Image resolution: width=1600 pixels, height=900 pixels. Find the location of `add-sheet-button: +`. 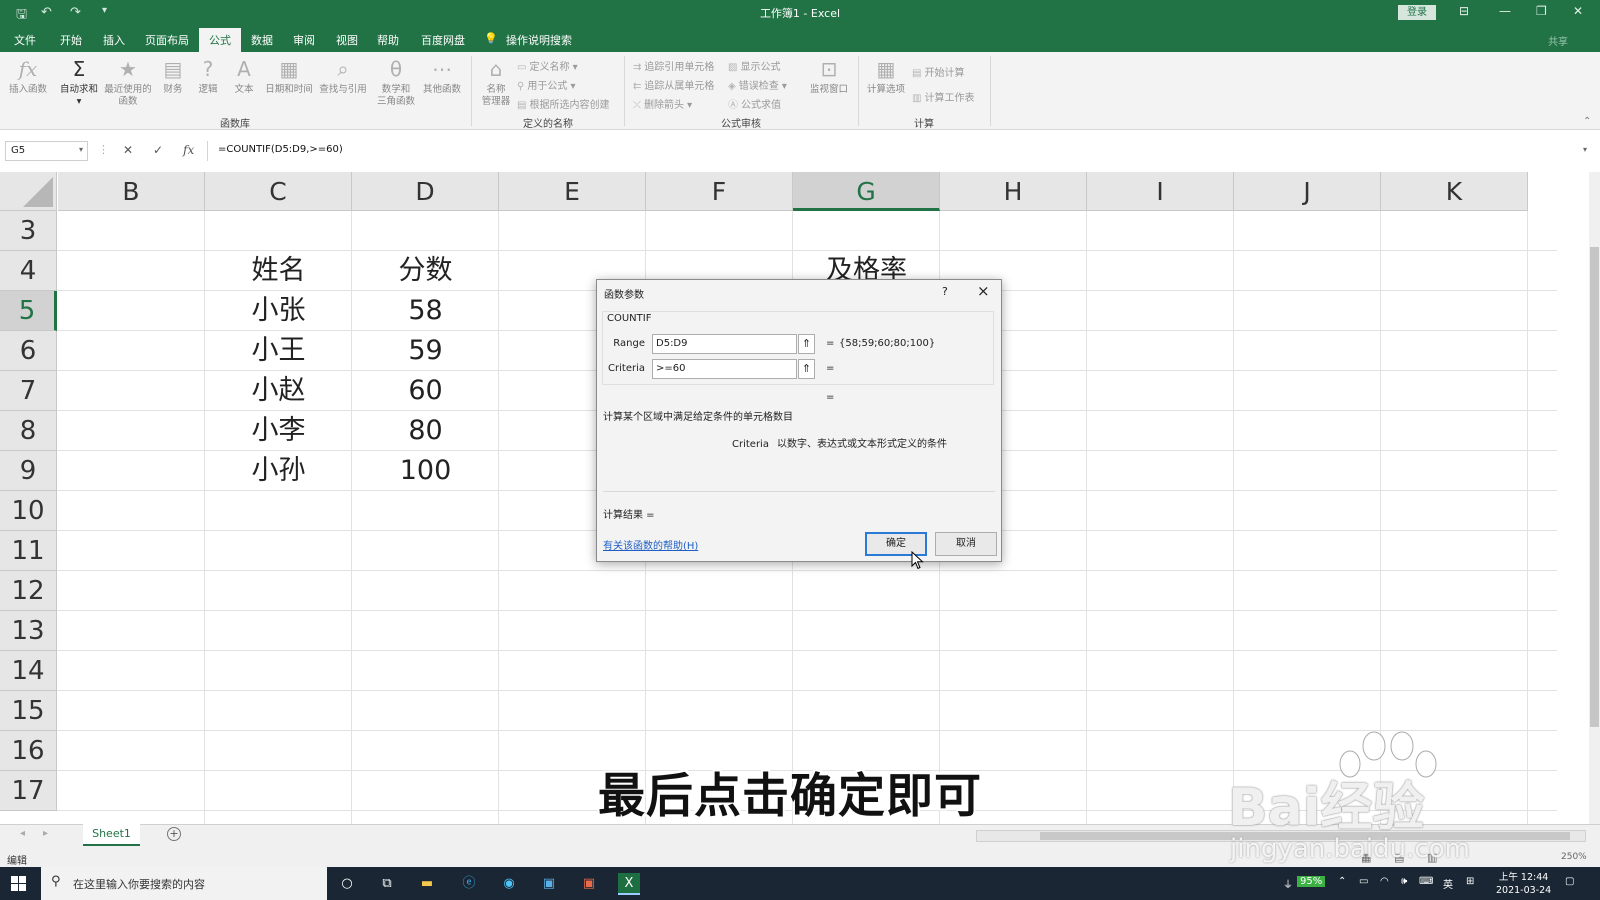

add-sheet-button: + is located at coordinates (174, 834).